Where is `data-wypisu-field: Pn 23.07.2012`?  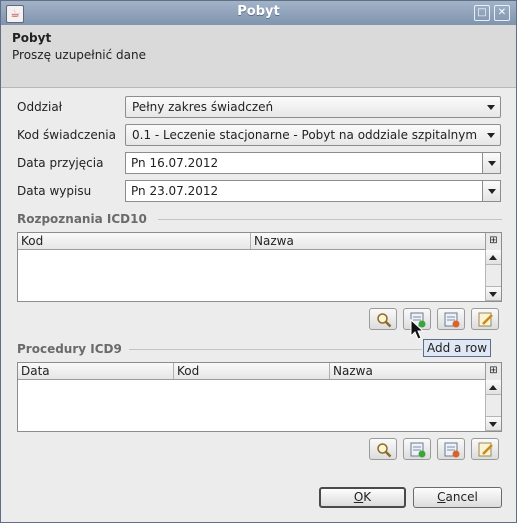 data-wypisu-field: Pn 23.07.2012 is located at coordinates (304, 191).